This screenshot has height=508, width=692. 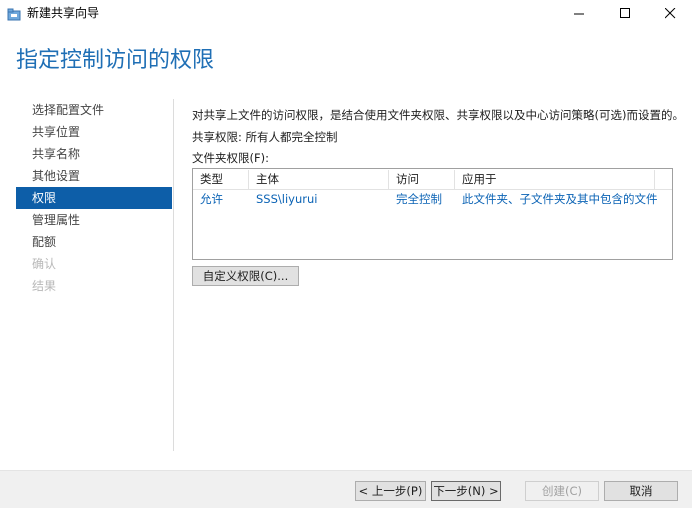 I want to click on maximize-button, so click(x=625, y=13).